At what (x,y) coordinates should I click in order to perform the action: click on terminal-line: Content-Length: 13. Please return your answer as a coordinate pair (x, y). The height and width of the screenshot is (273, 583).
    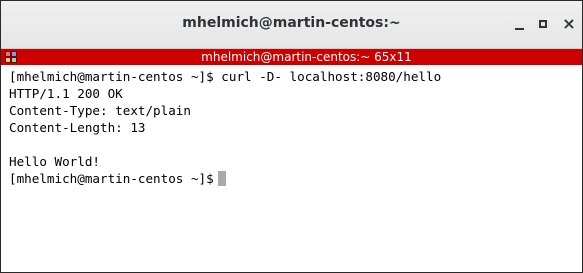
    Looking at the image, I should click on (77, 127).